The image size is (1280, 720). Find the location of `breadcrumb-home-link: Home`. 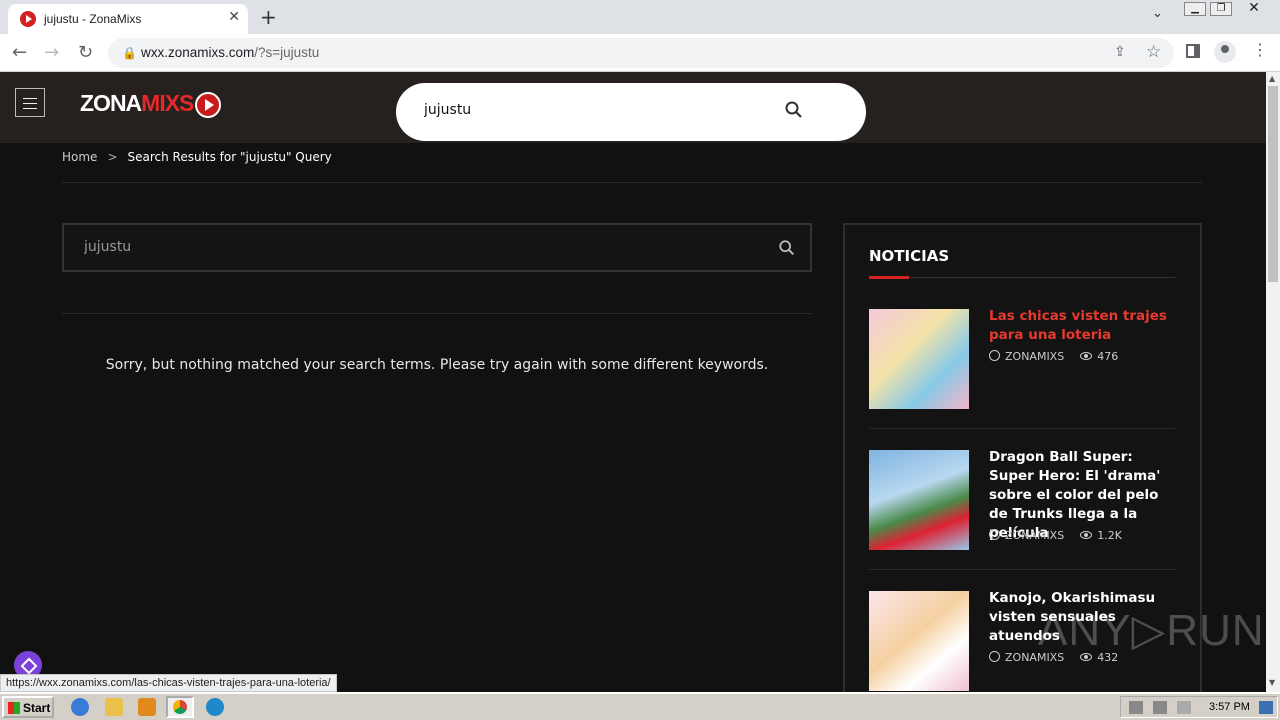

breadcrumb-home-link: Home is located at coordinates (79, 157).